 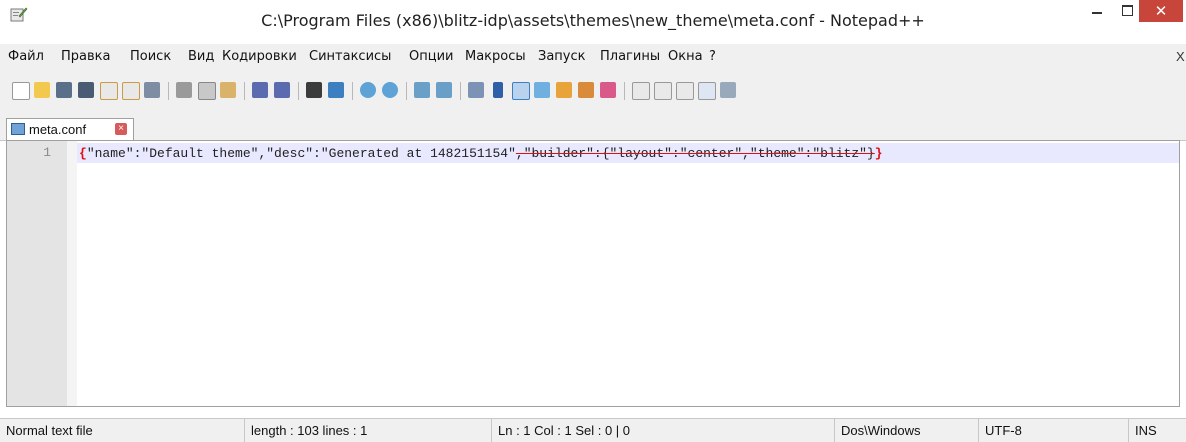 I want to click on status-encoding: UTF-8, so click(x=1003, y=430).